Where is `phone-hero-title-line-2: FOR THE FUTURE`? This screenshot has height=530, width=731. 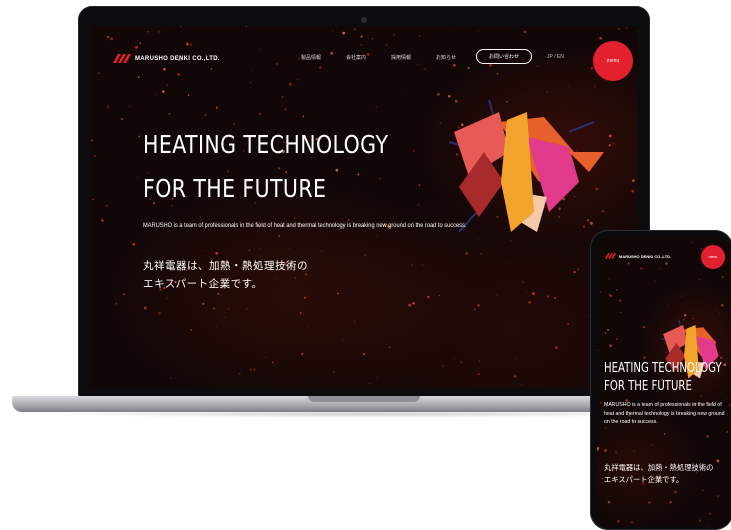 phone-hero-title-line-2: FOR THE FUTURE is located at coordinates (648, 386).